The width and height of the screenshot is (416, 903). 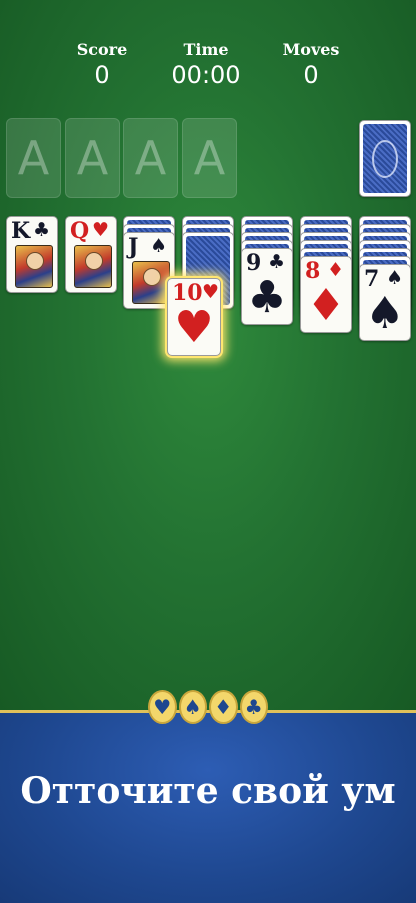 I want to click on card-suit-icon: ♦, so click(x=336, y=270).